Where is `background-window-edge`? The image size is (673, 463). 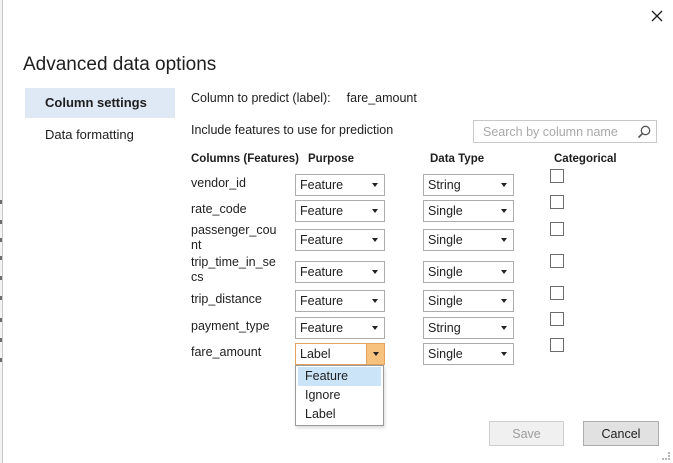 background-window-edge is located at coordinates (1, 231).